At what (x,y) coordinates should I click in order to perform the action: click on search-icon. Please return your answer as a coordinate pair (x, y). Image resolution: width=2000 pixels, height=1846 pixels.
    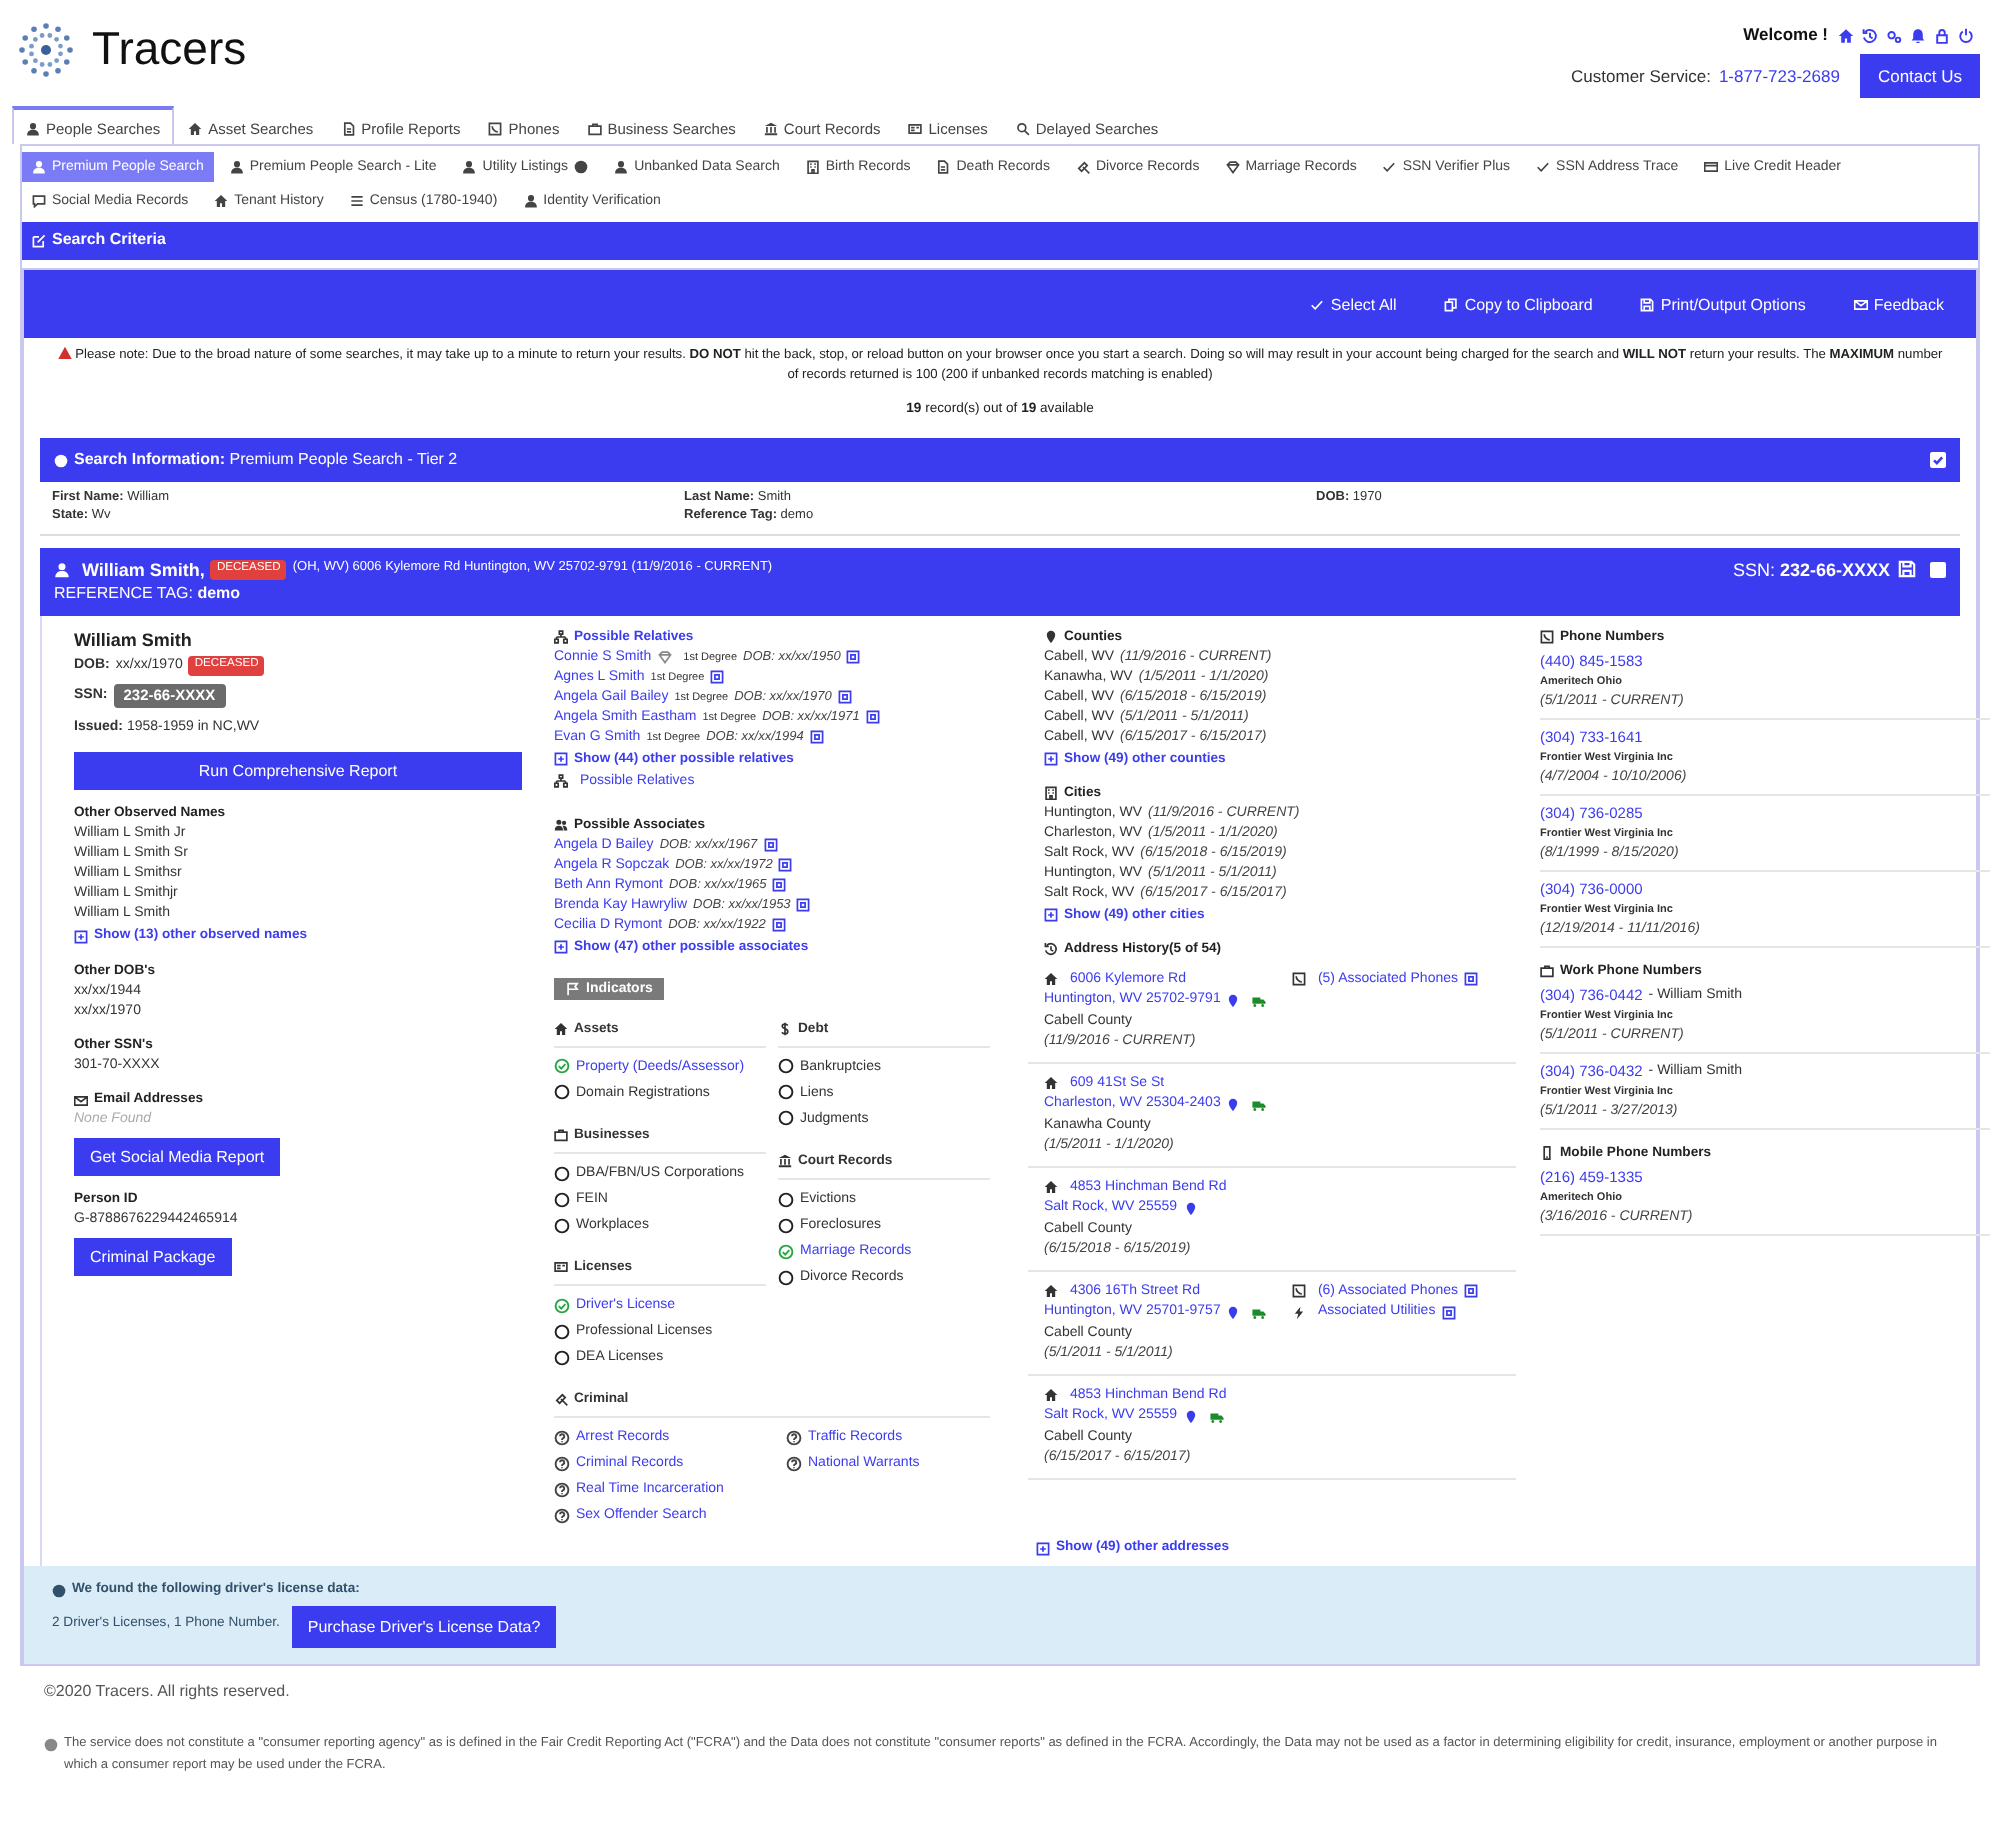
    Looking at the image, I should click on (1022, 129).